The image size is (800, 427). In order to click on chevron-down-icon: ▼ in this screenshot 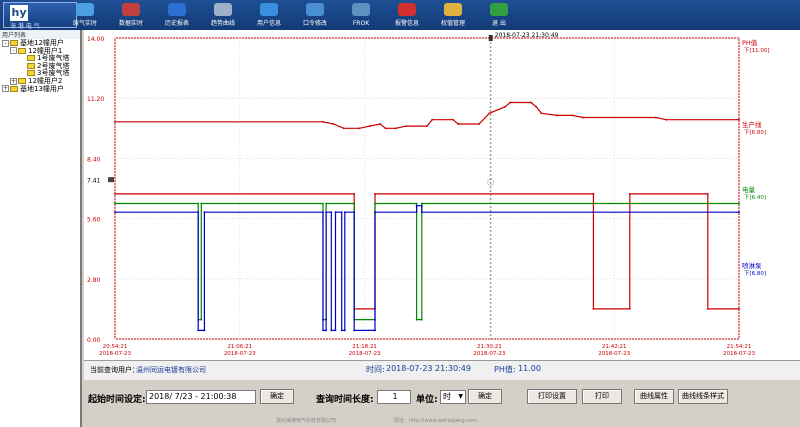, I will do `click(460, 396)`.